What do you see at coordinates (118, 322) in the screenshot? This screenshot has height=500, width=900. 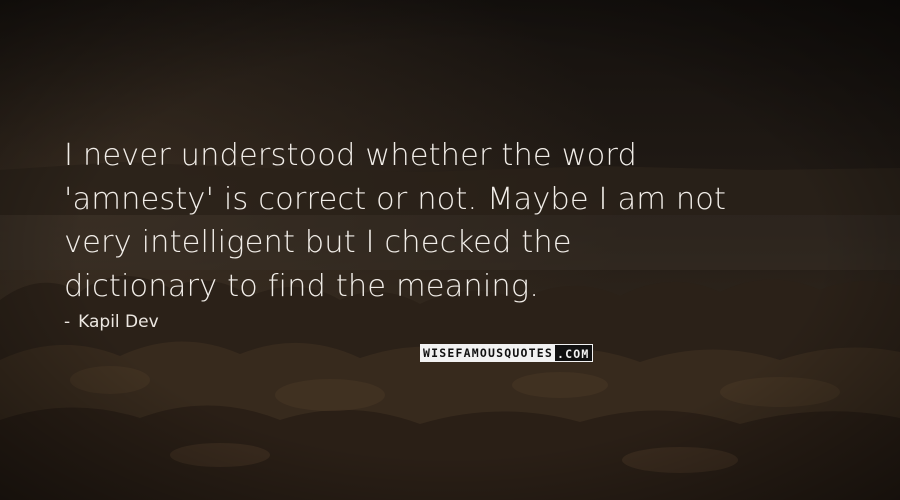 I see `author-name: Kapil Dev` at bounding box center [118, 322].